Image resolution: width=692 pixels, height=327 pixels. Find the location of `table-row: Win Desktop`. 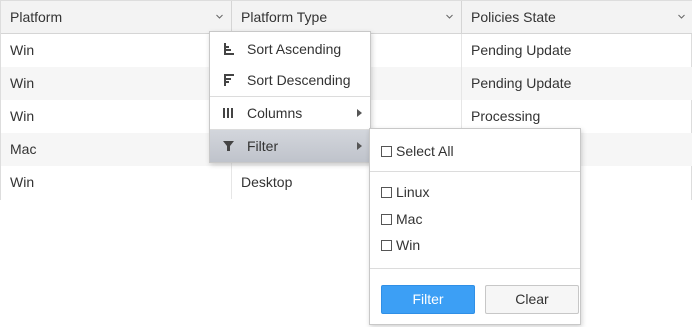

table-row: Win Desktop is located at coordinates (346, 182).